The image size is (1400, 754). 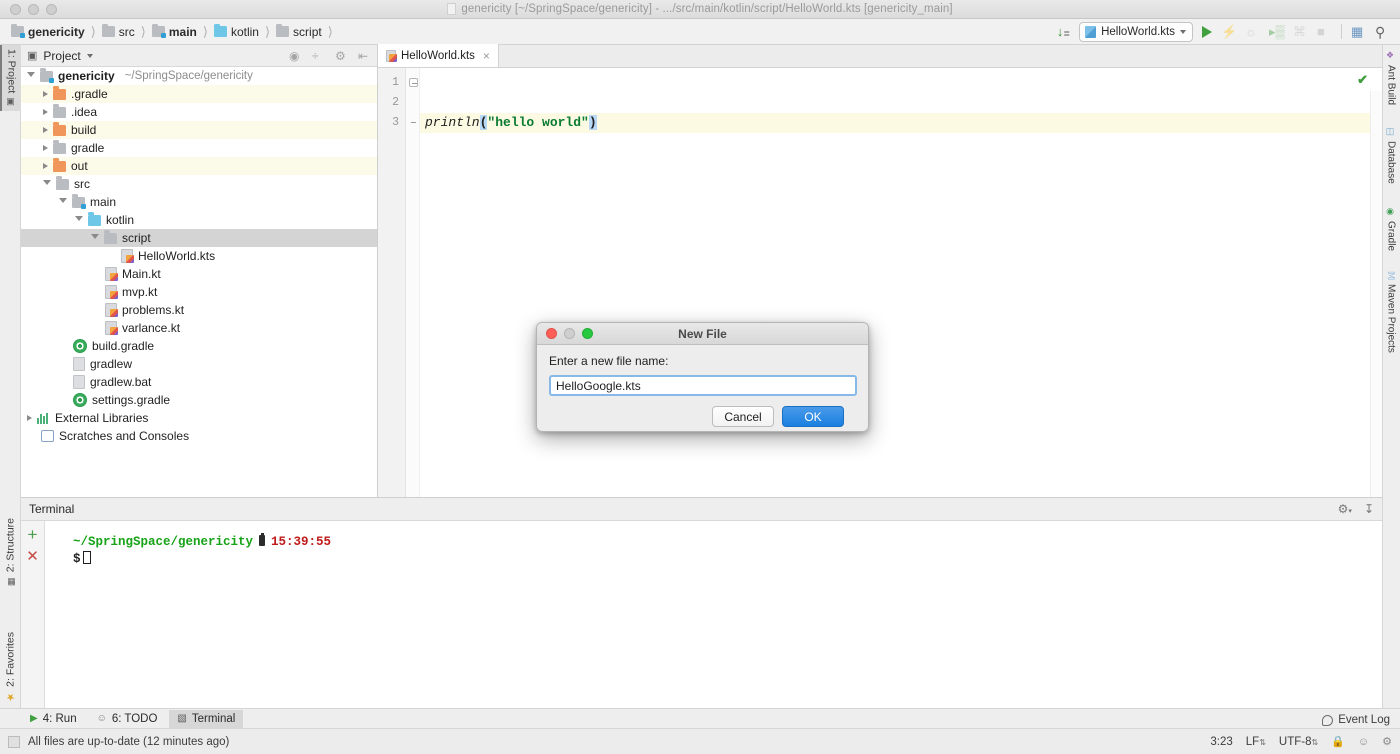 I want to click on cancel-button: Cancel, so click(x=743, y=416).